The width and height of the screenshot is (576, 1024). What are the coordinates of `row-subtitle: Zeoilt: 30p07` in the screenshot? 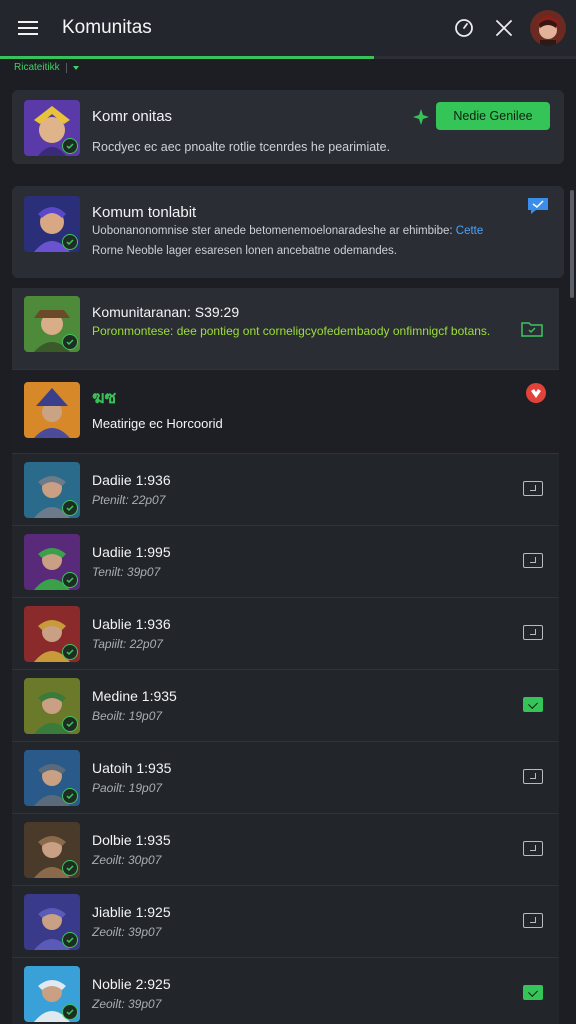 It's located at (127, 860).